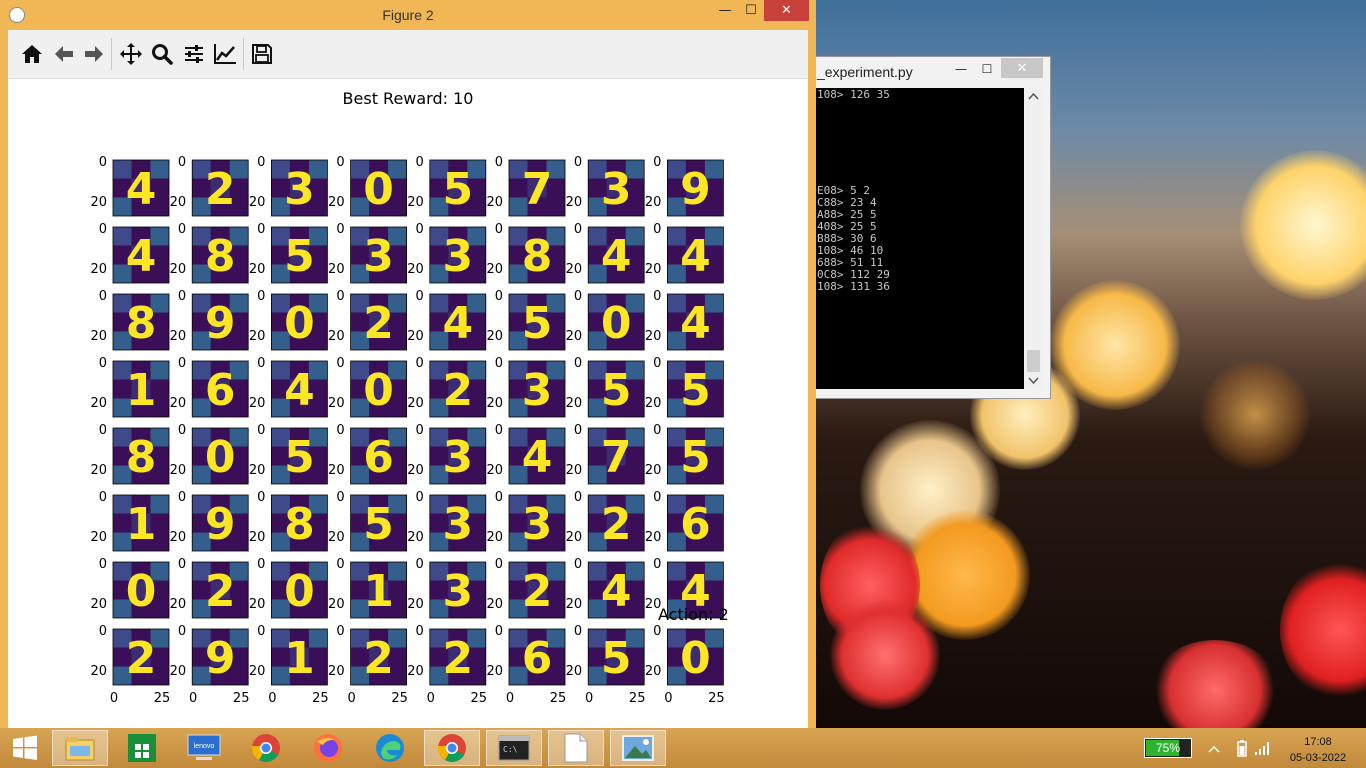 The width and height of the screenshot is (1366, 768). Describe the element at coordinates (961, 69) in the screenshot. I see `console-minimize-button: —` at that location.